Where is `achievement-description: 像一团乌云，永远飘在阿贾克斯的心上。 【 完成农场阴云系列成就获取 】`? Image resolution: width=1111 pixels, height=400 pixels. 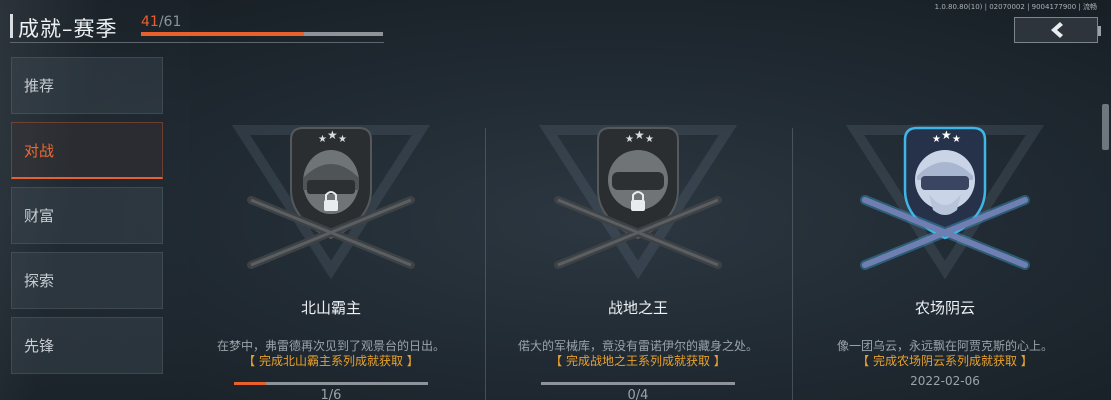 achievement-description: 像一团乌云，永远飘在阿贾克斯的心上。 【 完成农场阴云系列成就获取 】 is located at coordinates (945, 354).